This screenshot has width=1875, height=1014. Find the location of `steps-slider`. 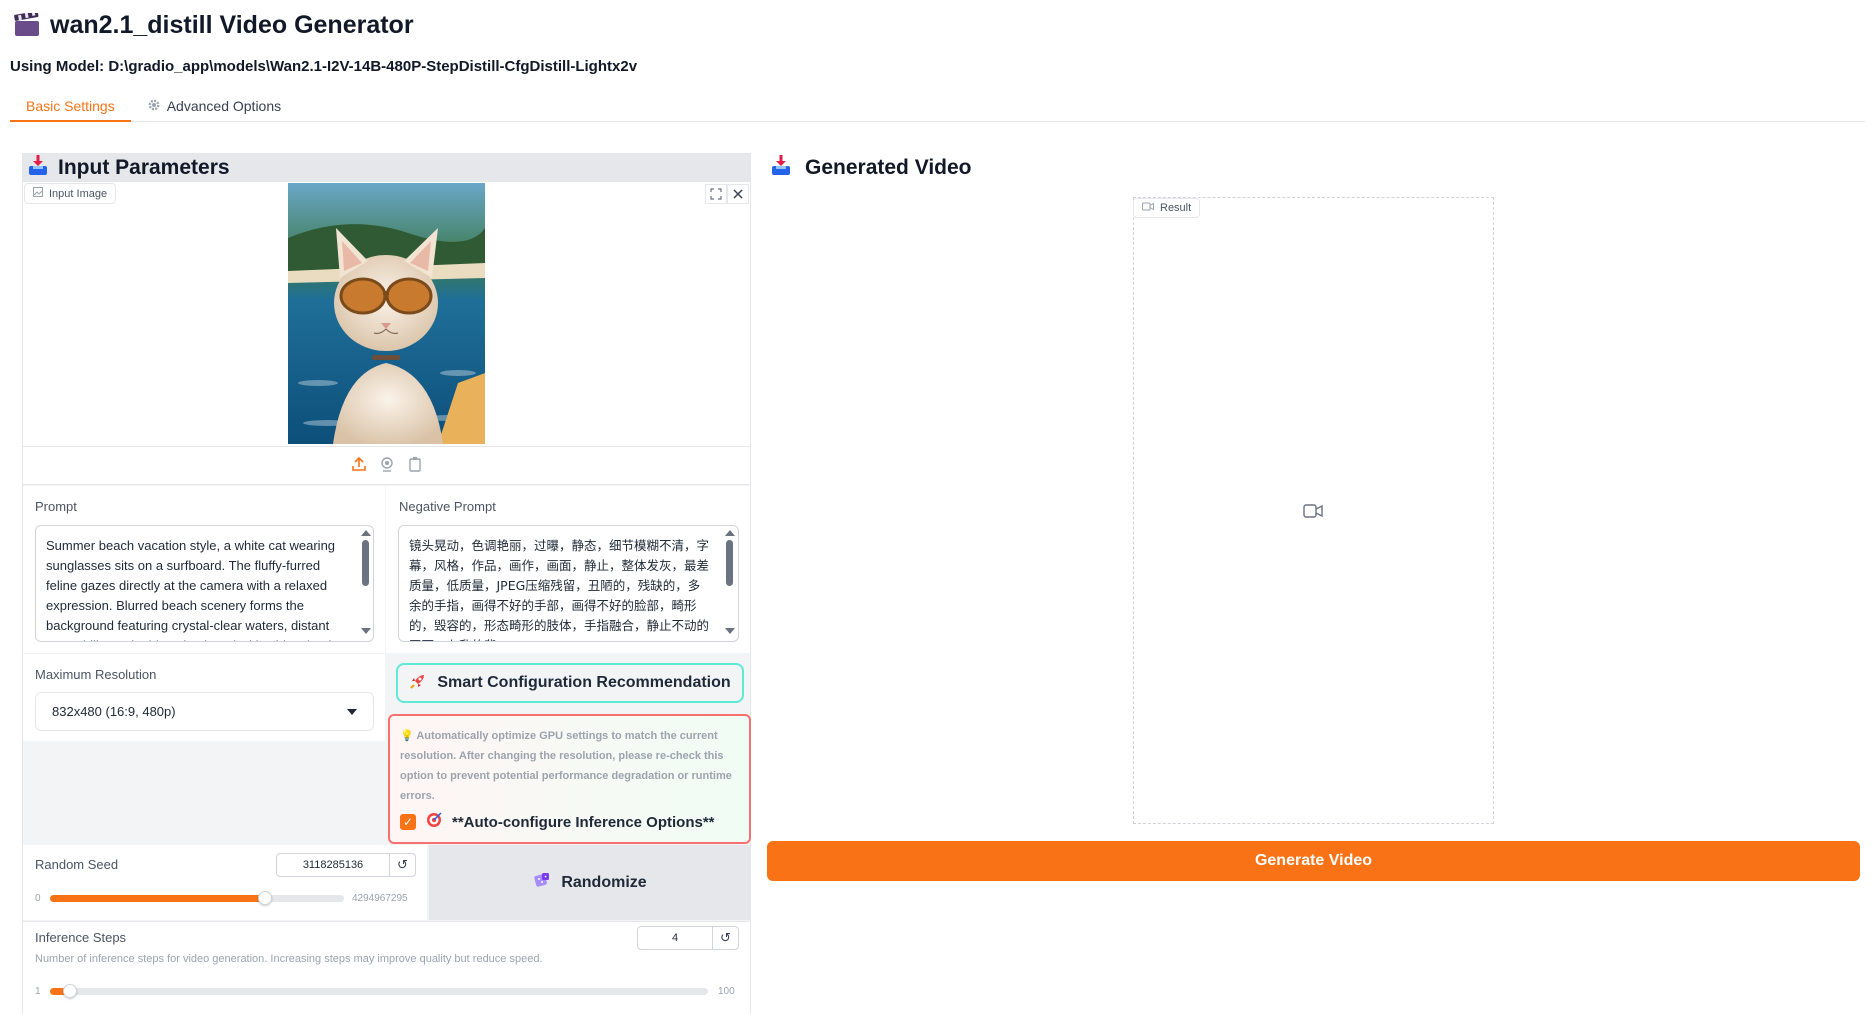

steps-slider is located at coordinates (379, 991).